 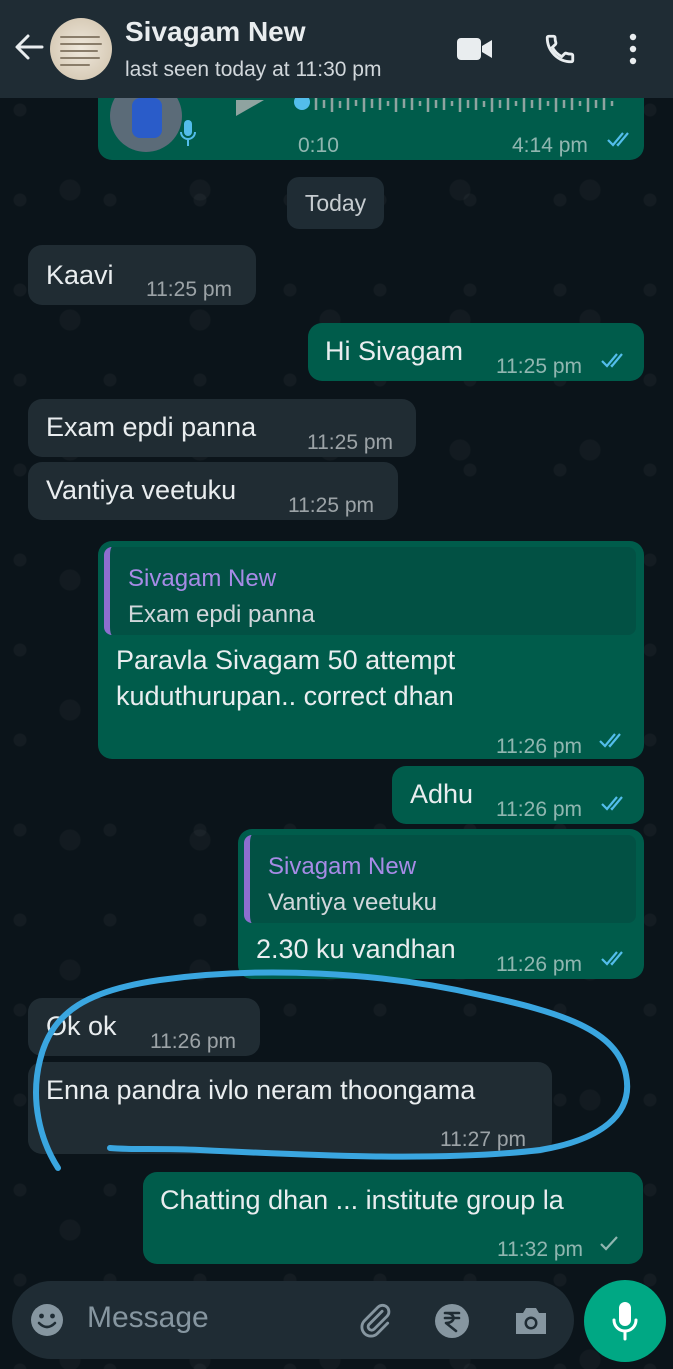 What do you see at coordinates (81, 1026) in the screenshot?
I see `message-text: Ok ok` at bounding box center [81, 1026].